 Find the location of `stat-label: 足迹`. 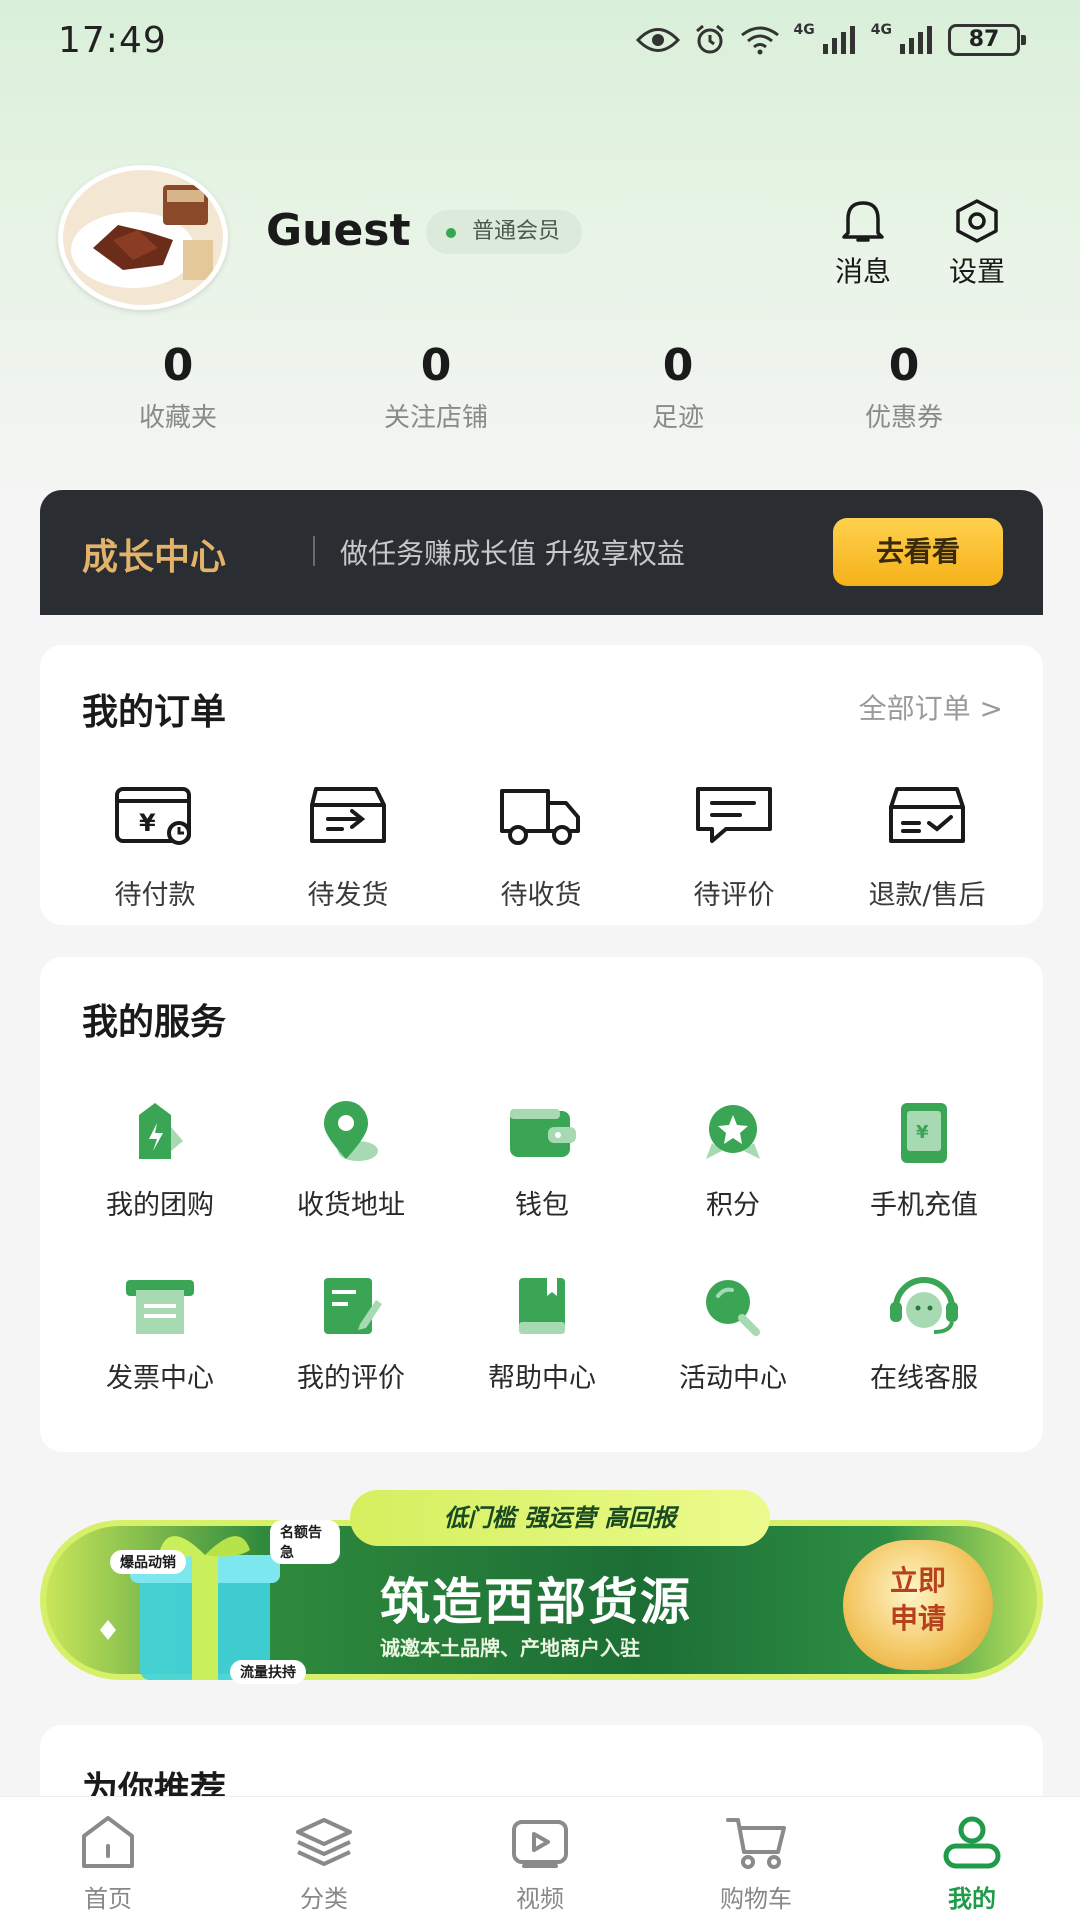

stat-label: 足迹 is located at coordinates (677, 418).